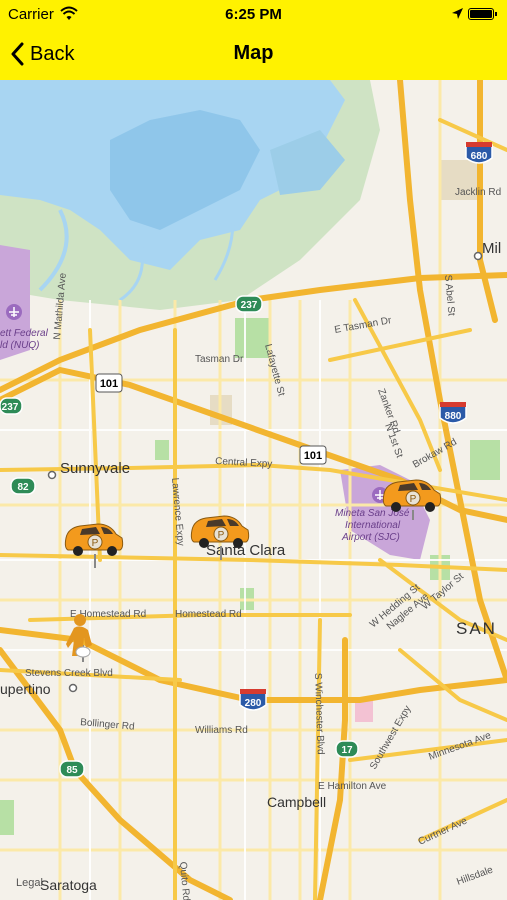 This screenshot has width=507, height=900. I want to click on city-label-san-jose: SAN, so click(476, 628).